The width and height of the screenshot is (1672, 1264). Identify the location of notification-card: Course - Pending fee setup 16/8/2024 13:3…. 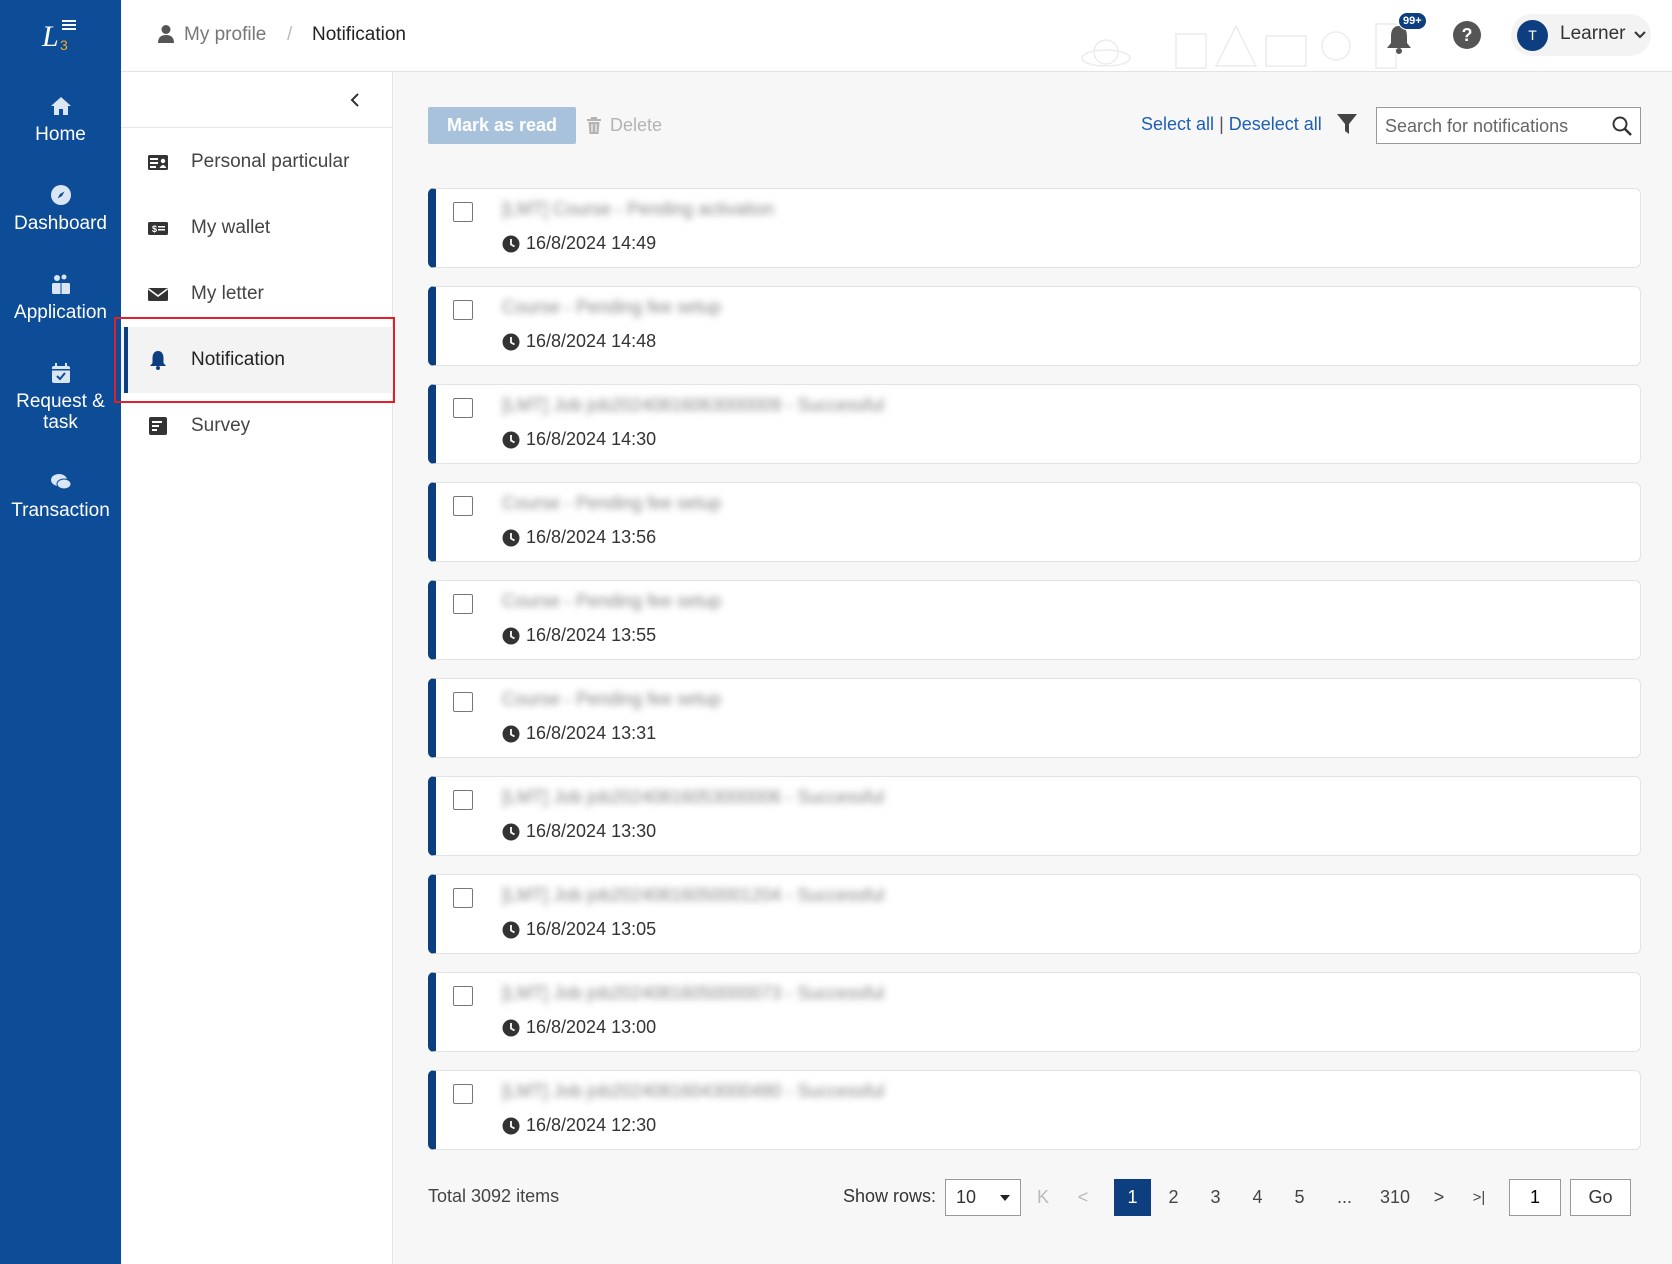
(1034, 718).